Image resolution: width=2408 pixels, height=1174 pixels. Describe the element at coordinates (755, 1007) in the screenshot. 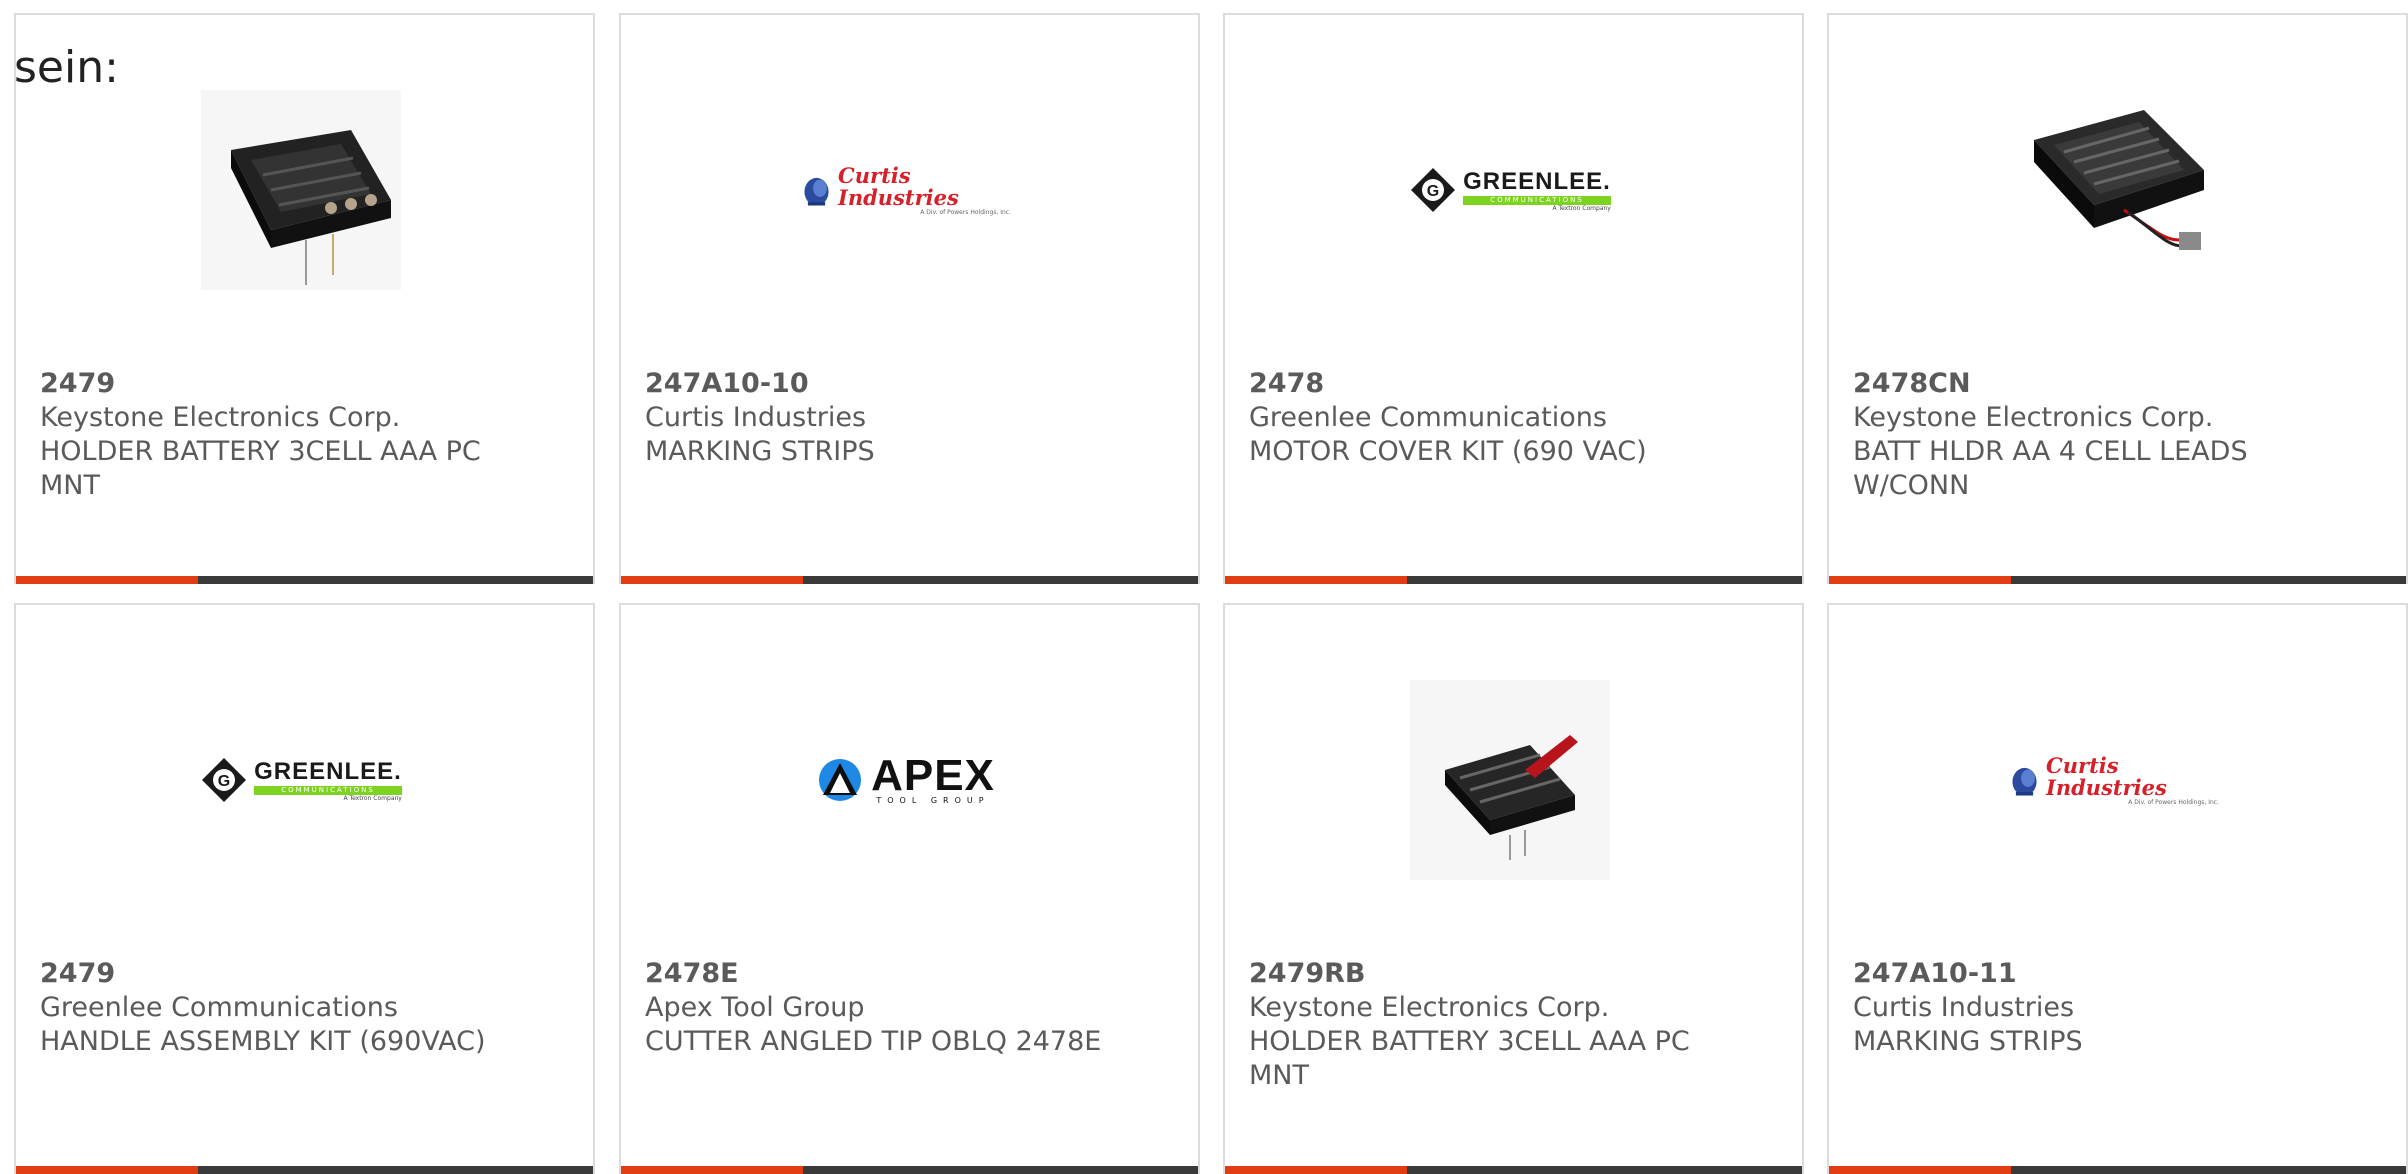

I see `manufacturer: Apex Tool Group` at that location.